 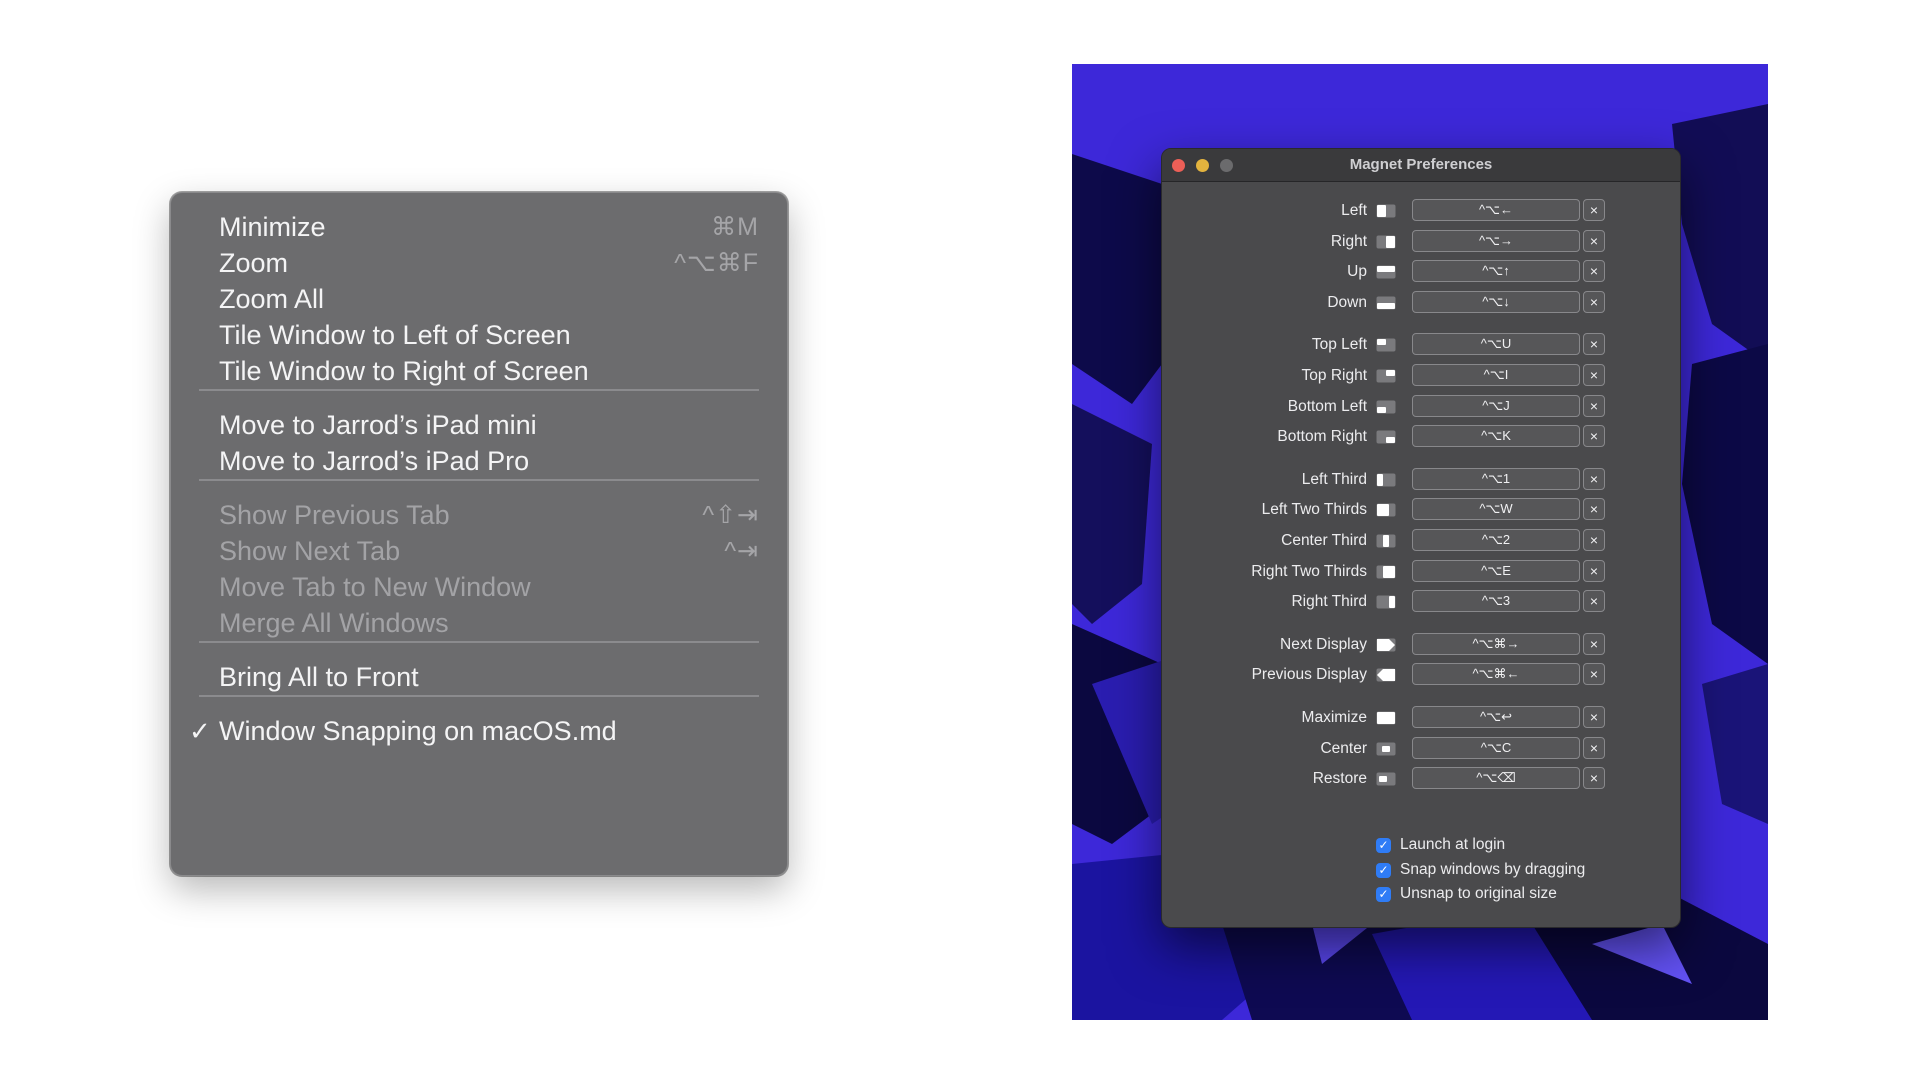 I want to click on shortcut-label: Left Third, so click(x=1334, y=479).